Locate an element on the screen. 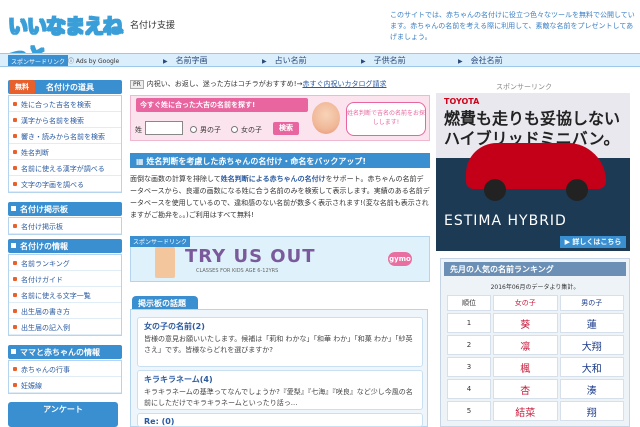 The height and width of the screenshot is (427, 640). sidebar-heading-bbs: 名付け掲示板 is located at coordinates (65, 209).